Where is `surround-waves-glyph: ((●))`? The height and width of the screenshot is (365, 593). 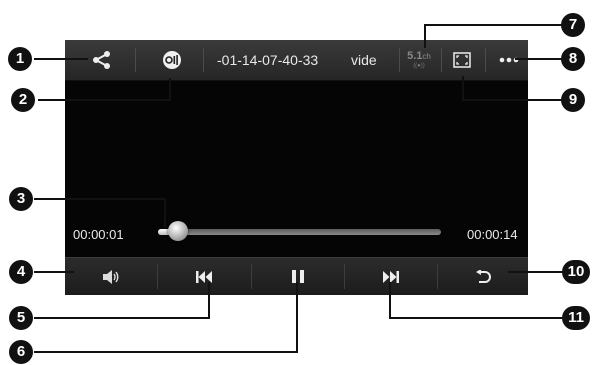 surround-waves-glyph: ((●)) is located at coordinates (419, 65).